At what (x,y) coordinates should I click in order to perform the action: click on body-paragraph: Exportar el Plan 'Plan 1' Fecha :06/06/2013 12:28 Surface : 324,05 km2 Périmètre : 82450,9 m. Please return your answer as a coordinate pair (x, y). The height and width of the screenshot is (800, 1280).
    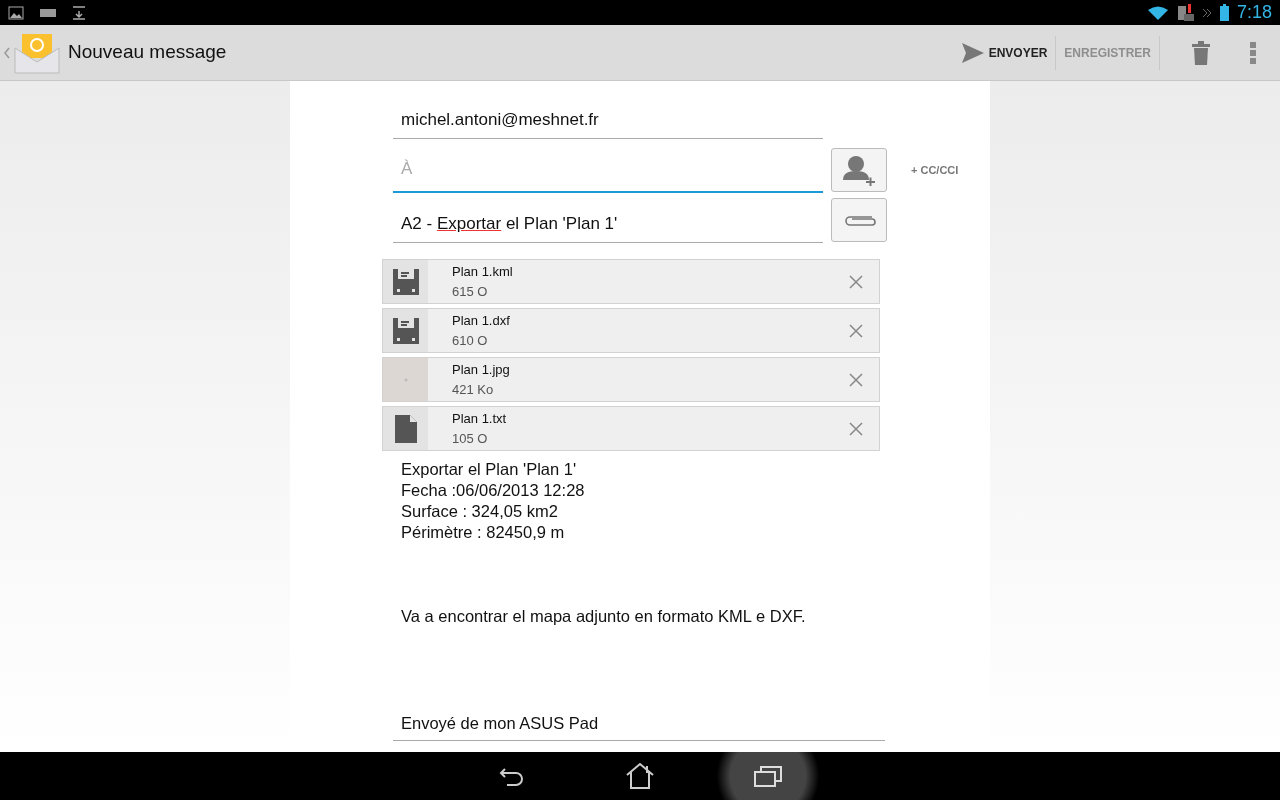
    Looking at the image, I should click on (493, 501).